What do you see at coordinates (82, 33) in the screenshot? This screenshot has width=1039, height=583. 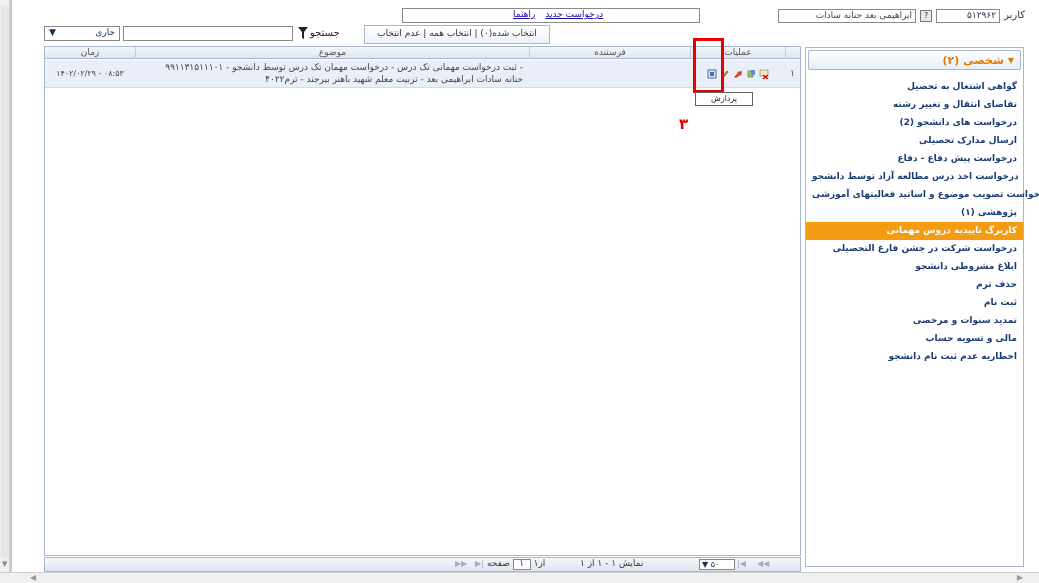 I see `status-filter-select: ▼ جاری` at bounding box center [82, 33].